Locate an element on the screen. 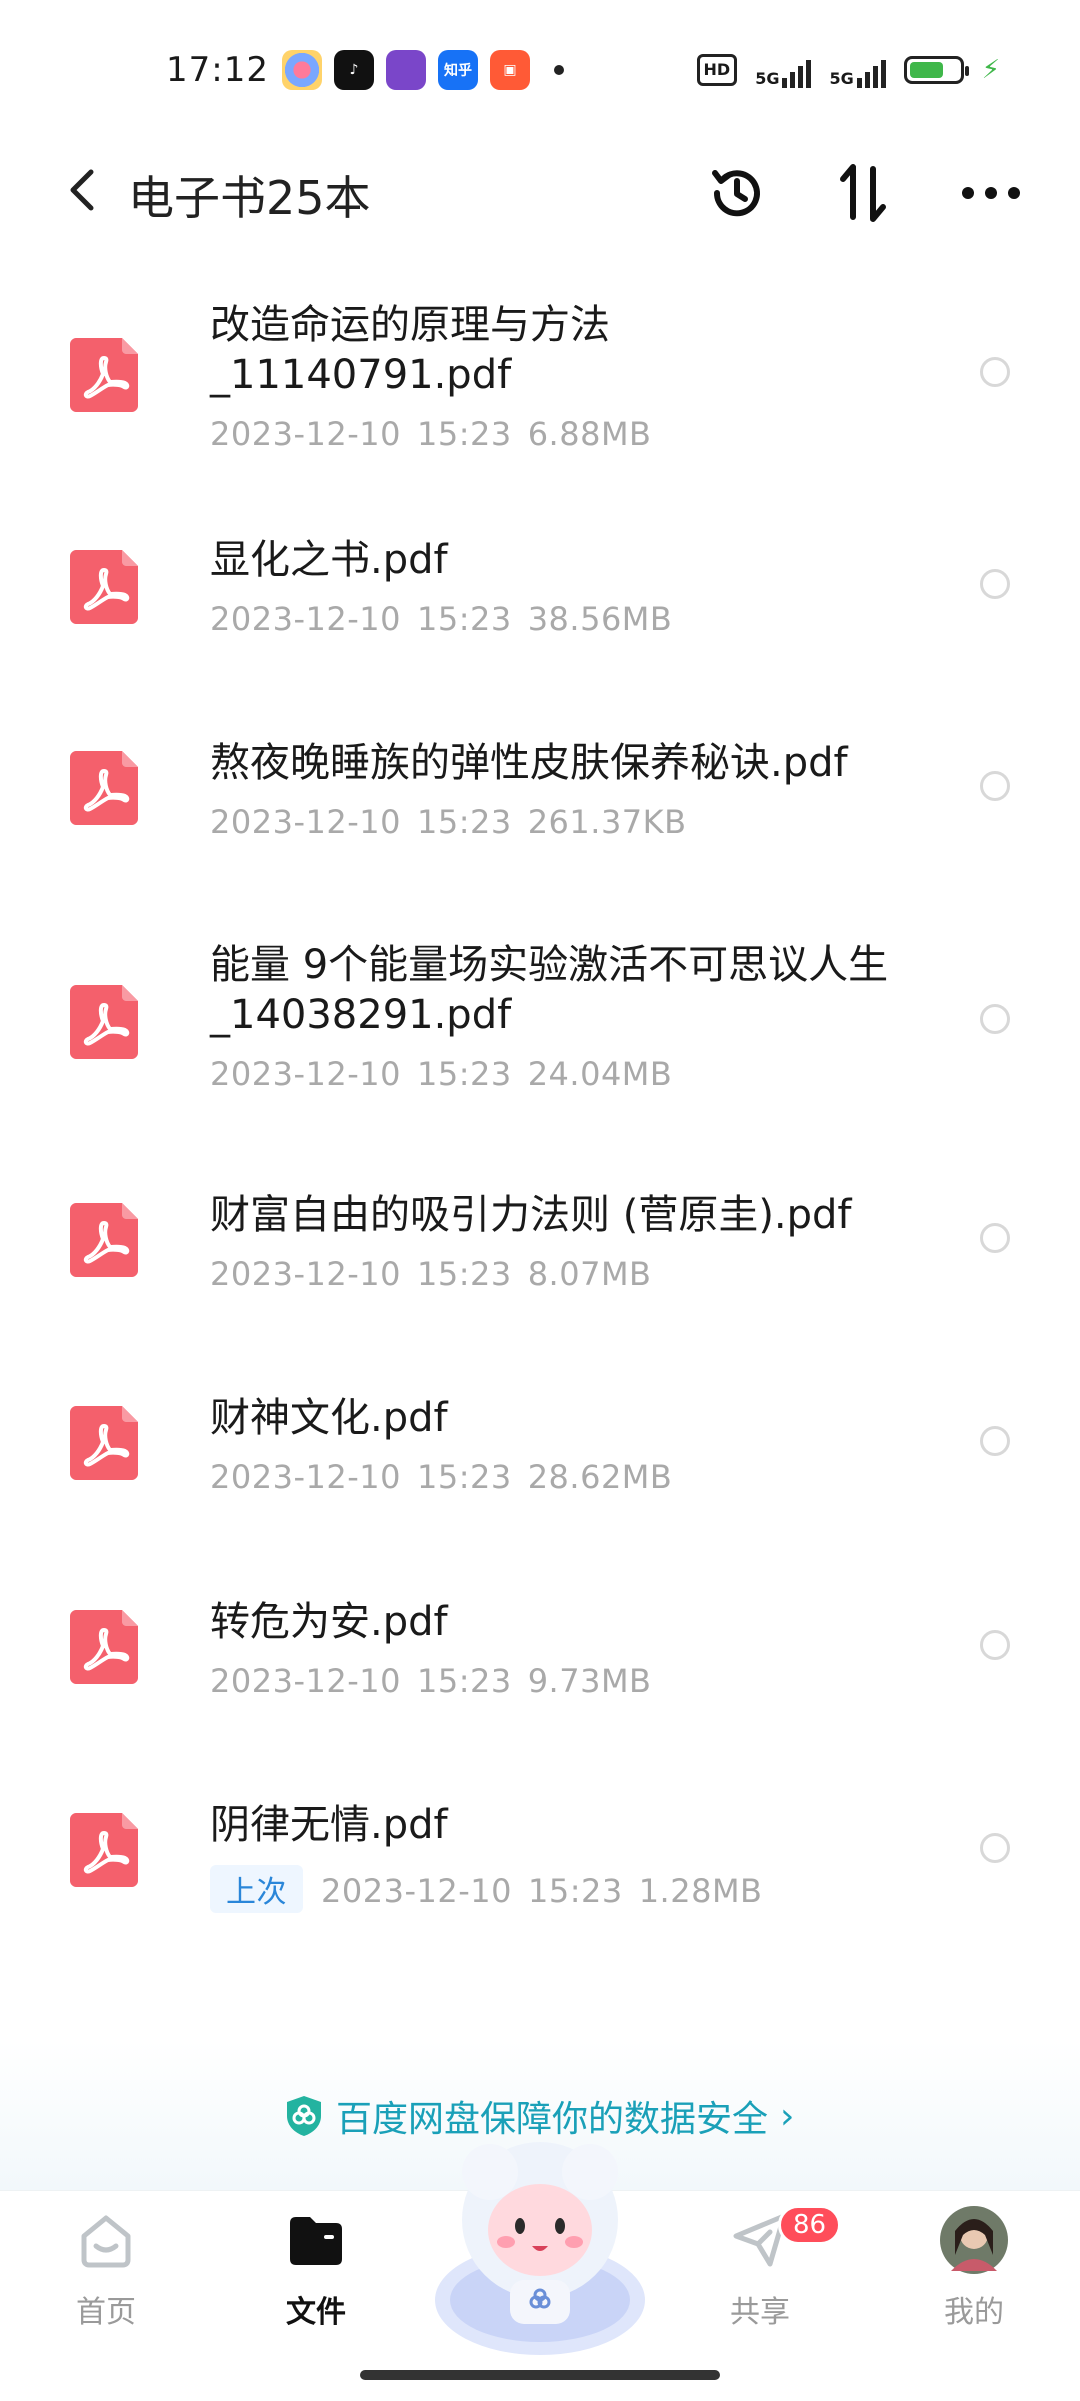 Image resolution: width=1080 pixels, height=2401 pixels. zhihu-app-icon: 知乎 is located at coordinates (458, 70).